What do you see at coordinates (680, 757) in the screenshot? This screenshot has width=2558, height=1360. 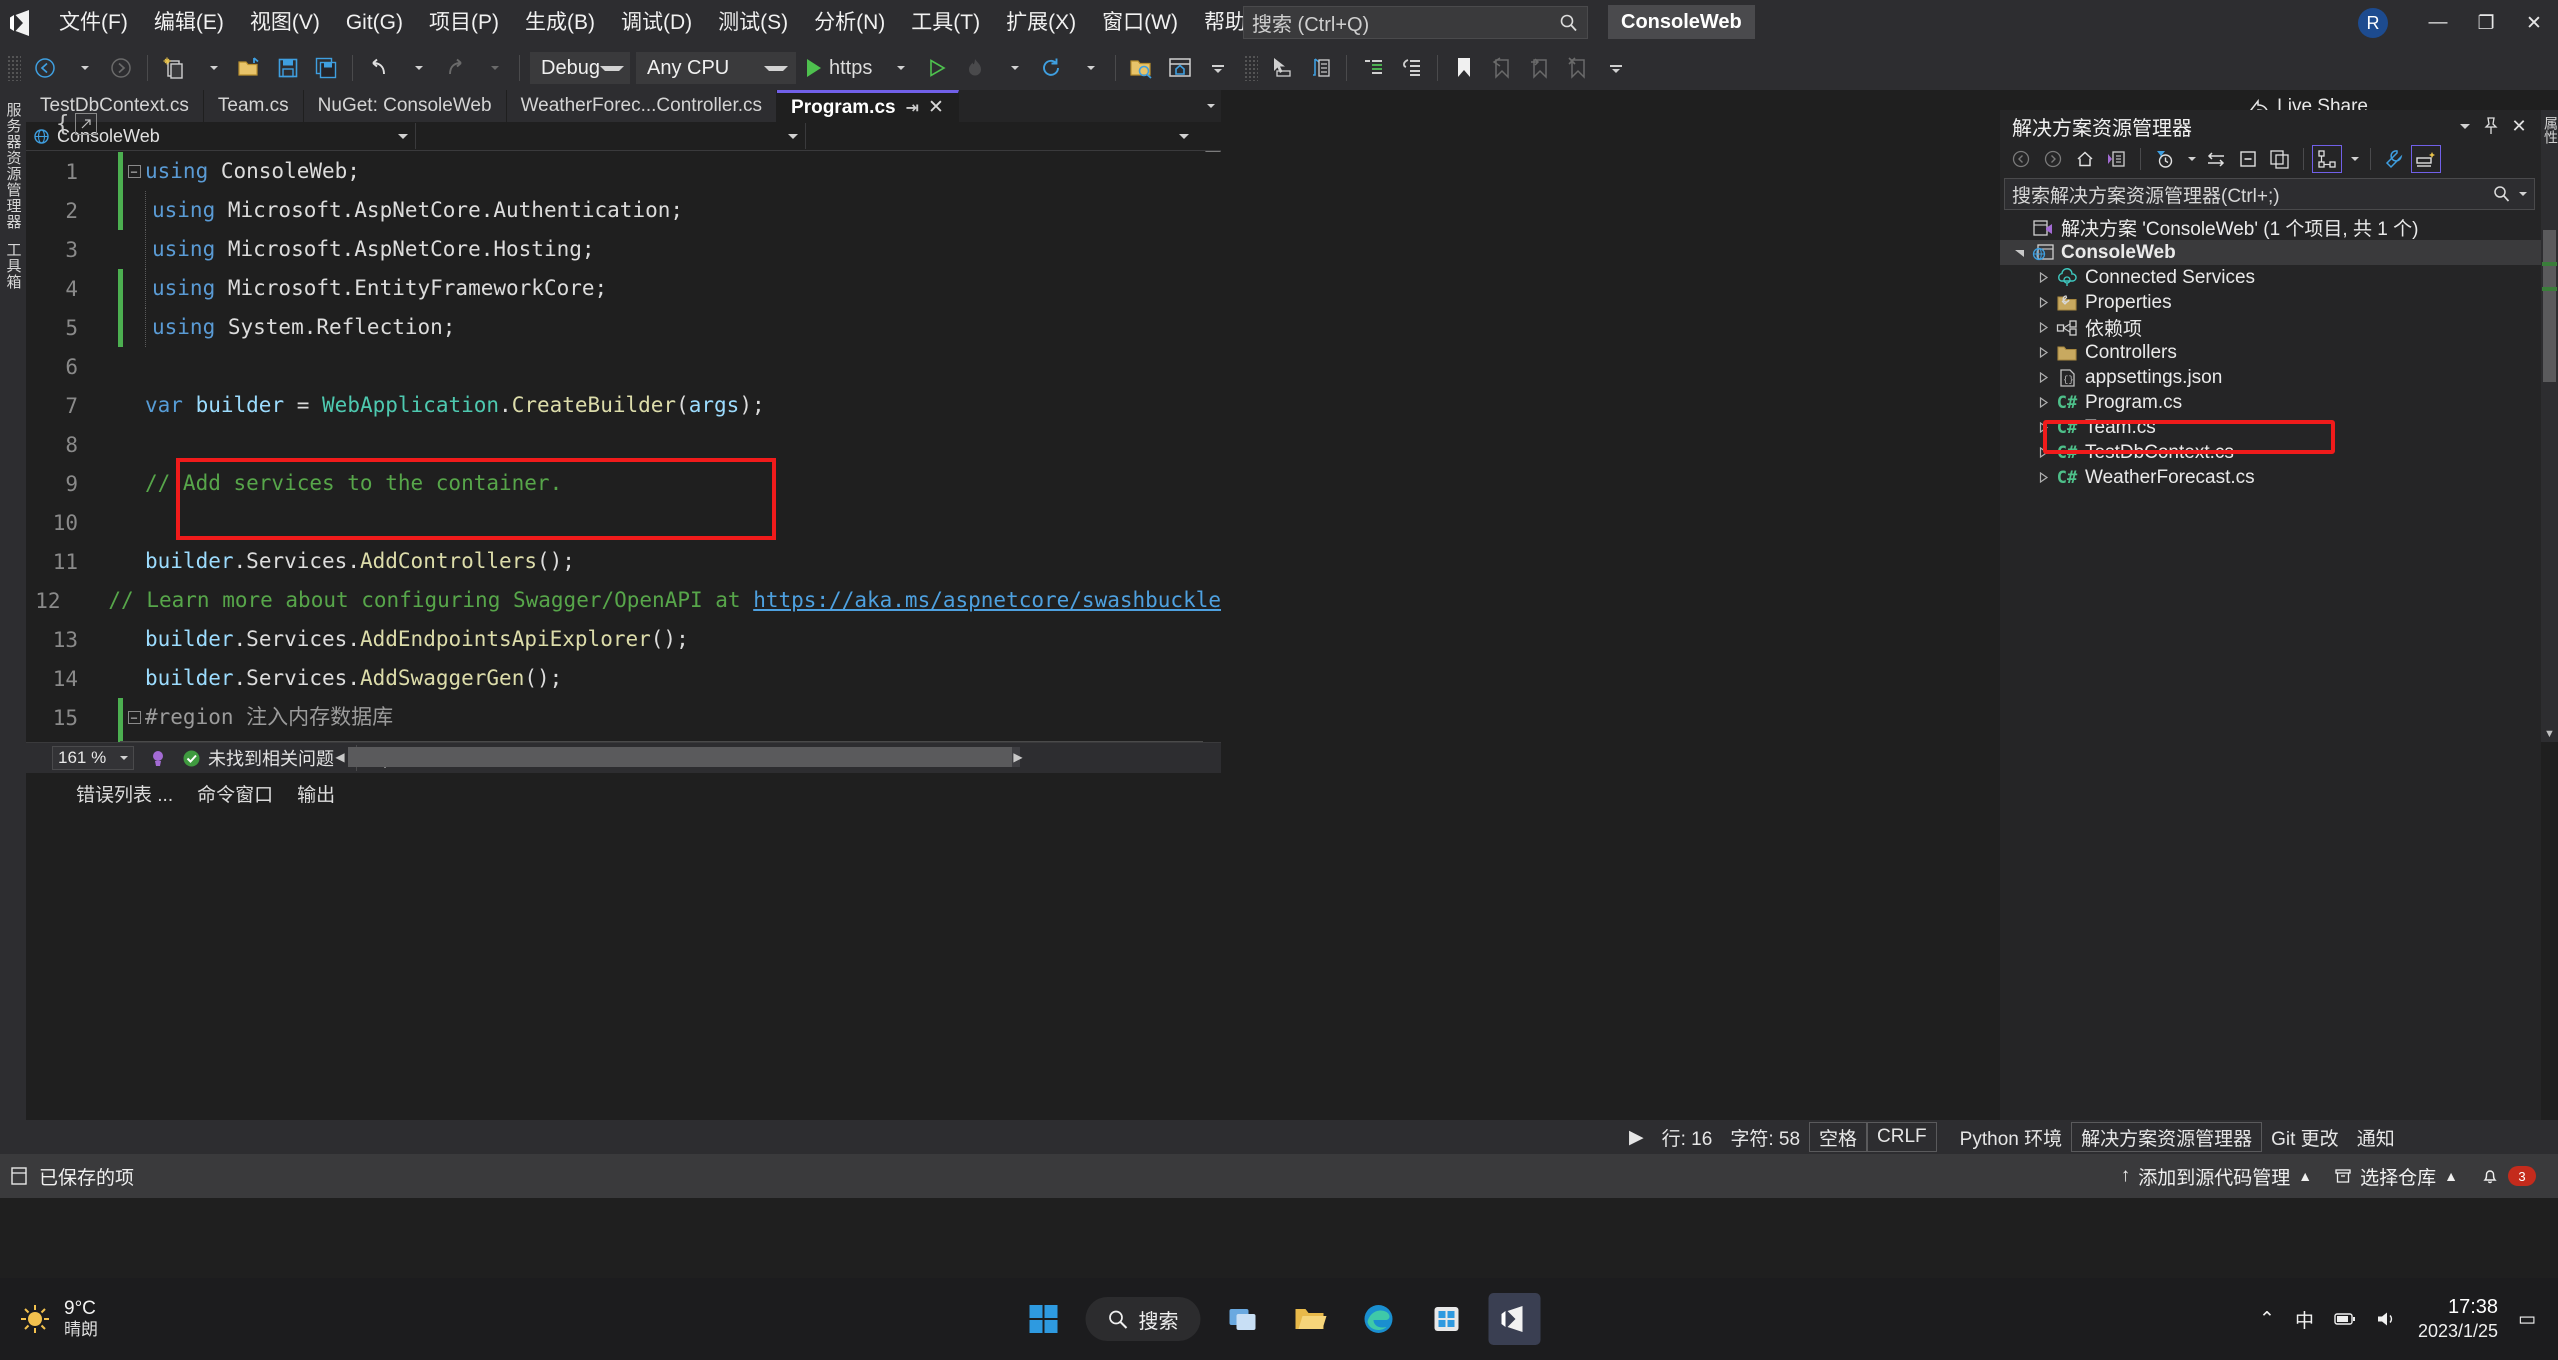 I see `hscroll-thumb` at bounding box center [680, 757].